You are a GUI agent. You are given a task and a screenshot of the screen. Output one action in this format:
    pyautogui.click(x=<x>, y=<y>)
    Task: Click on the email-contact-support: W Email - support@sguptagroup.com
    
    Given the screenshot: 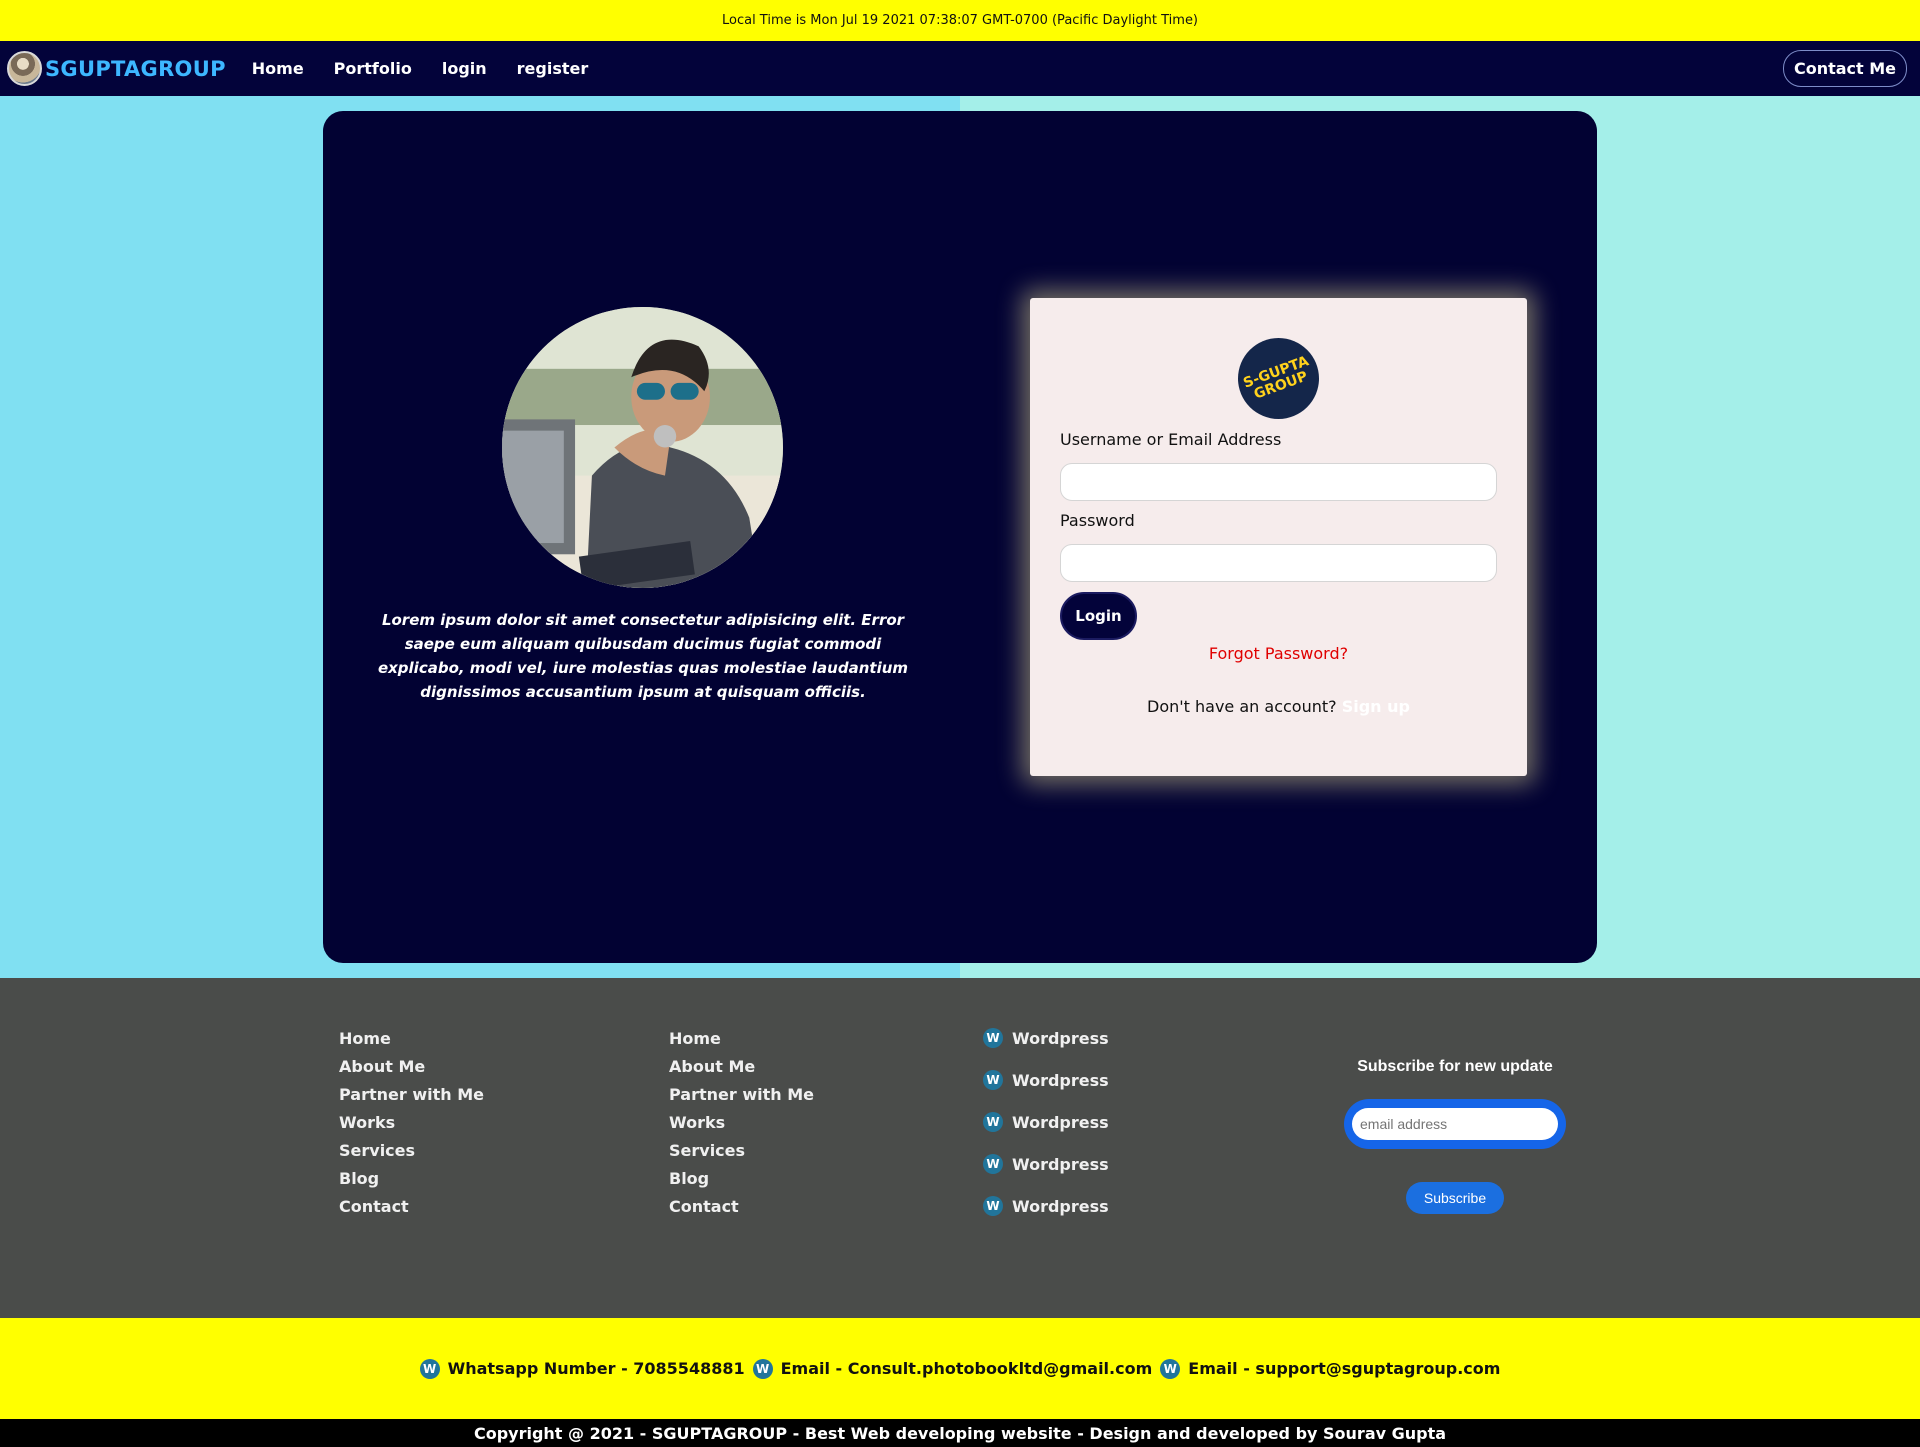 What is the action you would take?
    pyautogui.click(x=1330, y=1368)
    